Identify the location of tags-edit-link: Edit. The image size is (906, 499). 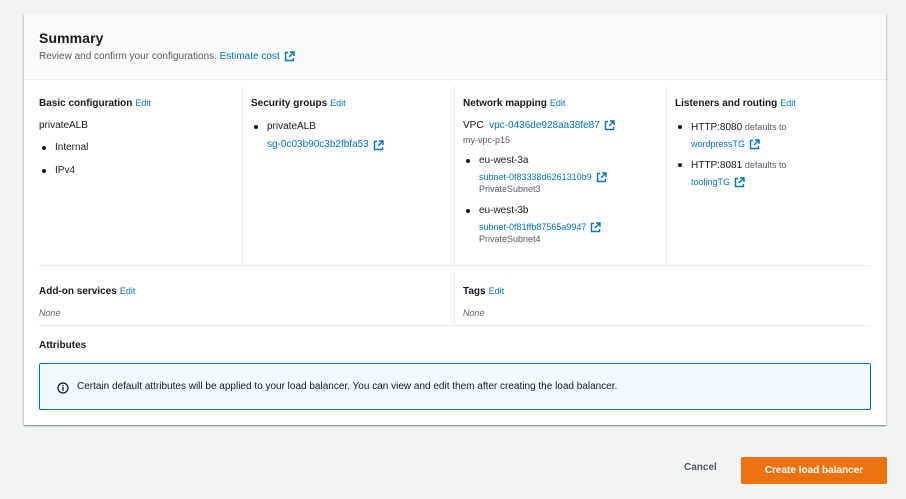
(497, 291).